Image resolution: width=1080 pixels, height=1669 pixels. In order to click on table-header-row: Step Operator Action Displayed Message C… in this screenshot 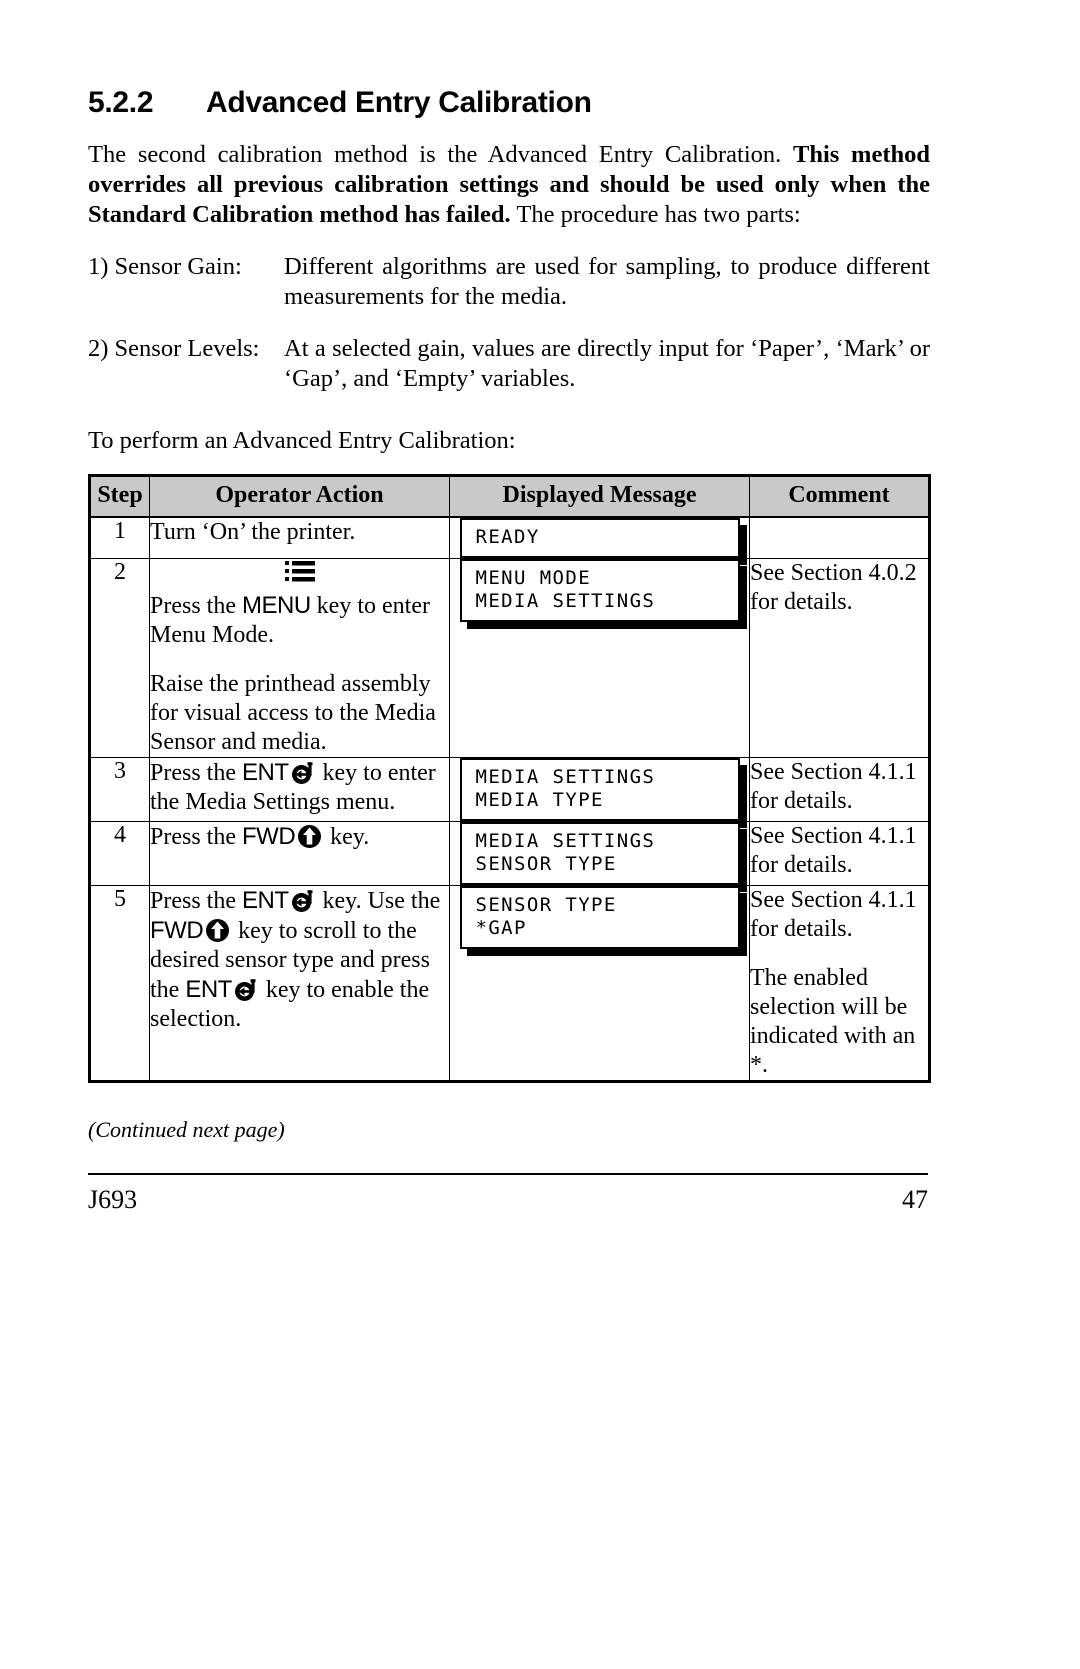, I will do `click(509, 496)`.